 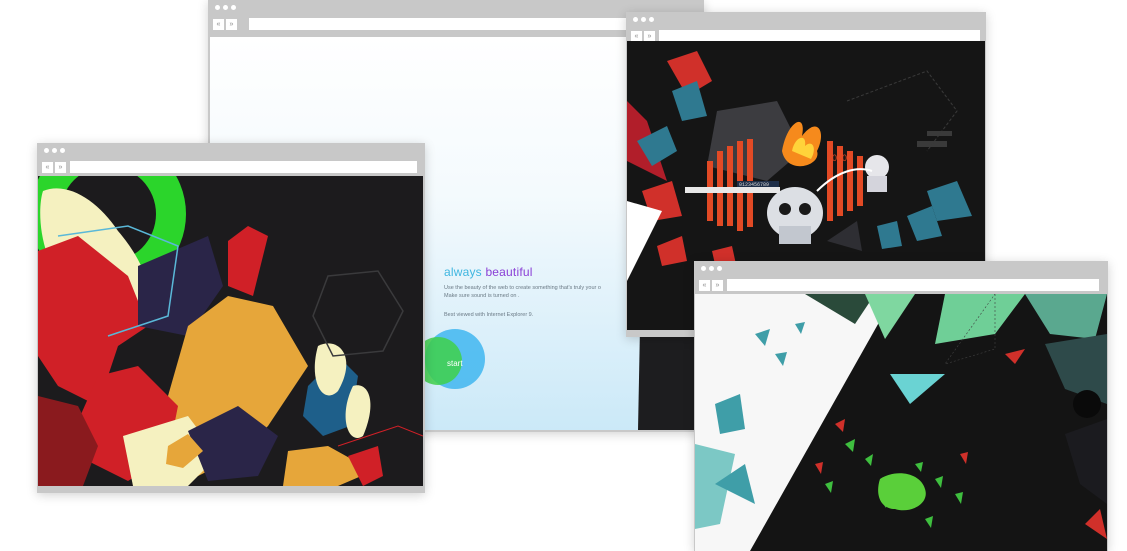 I want to click on stripe-text: 0000, so click(x=837, y=158).